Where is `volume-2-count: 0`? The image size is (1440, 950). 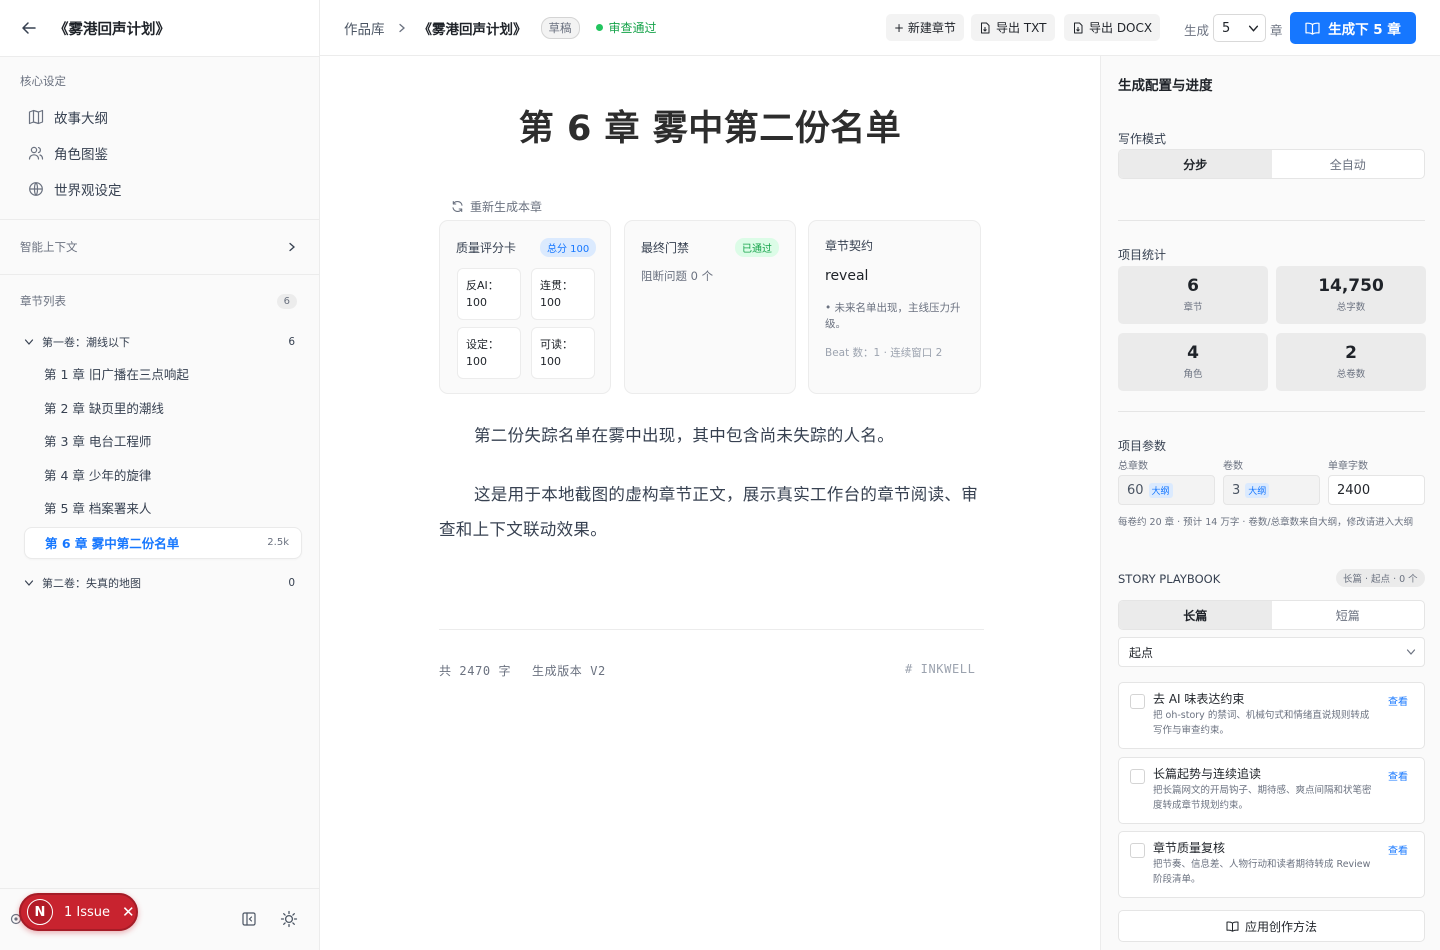 volume-2-count: 0 is located at coordinates (291, 582).